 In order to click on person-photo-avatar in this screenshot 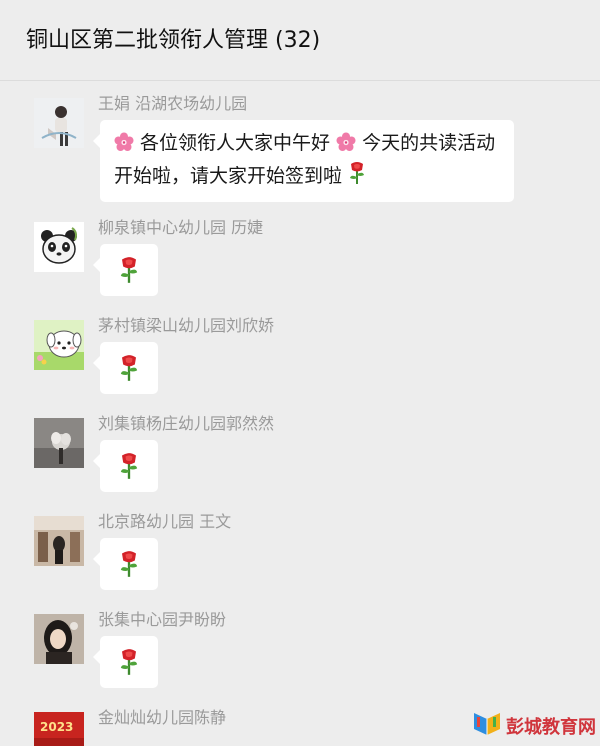, I will do `click(59, 123)`.